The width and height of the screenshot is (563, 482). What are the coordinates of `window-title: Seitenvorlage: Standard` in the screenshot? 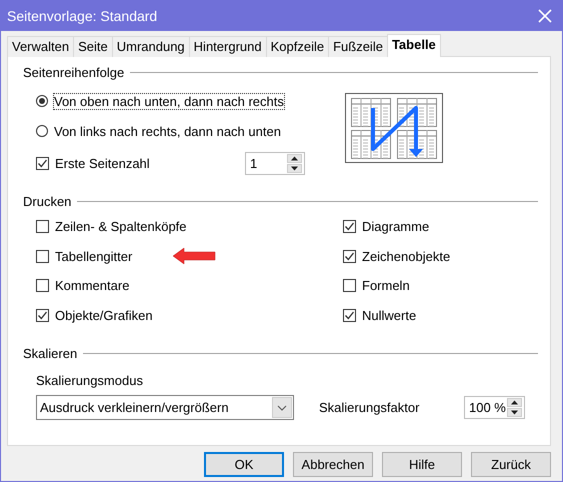 It's located at (82, 16).